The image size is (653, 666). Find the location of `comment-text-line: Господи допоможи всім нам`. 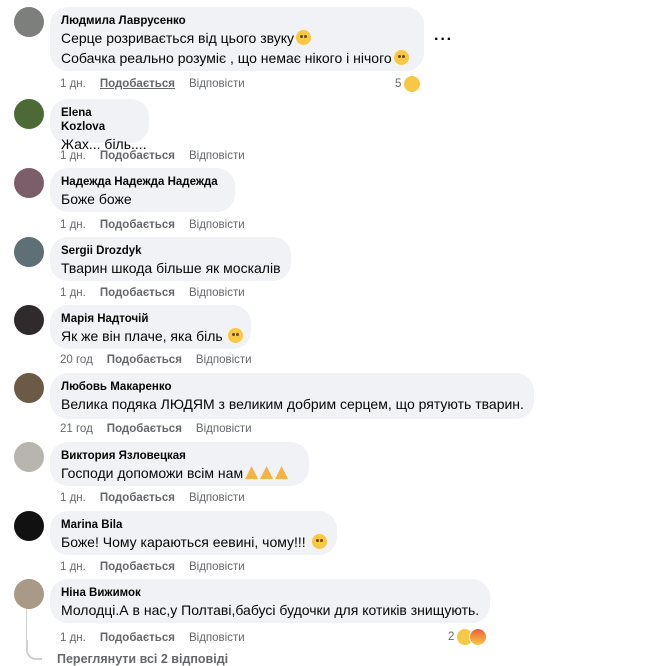

comment-text-line: Господи допоможи всім нам is located at coordinates (179, 473).